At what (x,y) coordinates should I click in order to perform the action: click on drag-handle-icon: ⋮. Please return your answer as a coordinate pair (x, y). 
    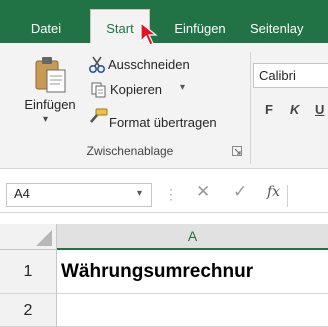
    Looking at the image, I should click on (171, 194).